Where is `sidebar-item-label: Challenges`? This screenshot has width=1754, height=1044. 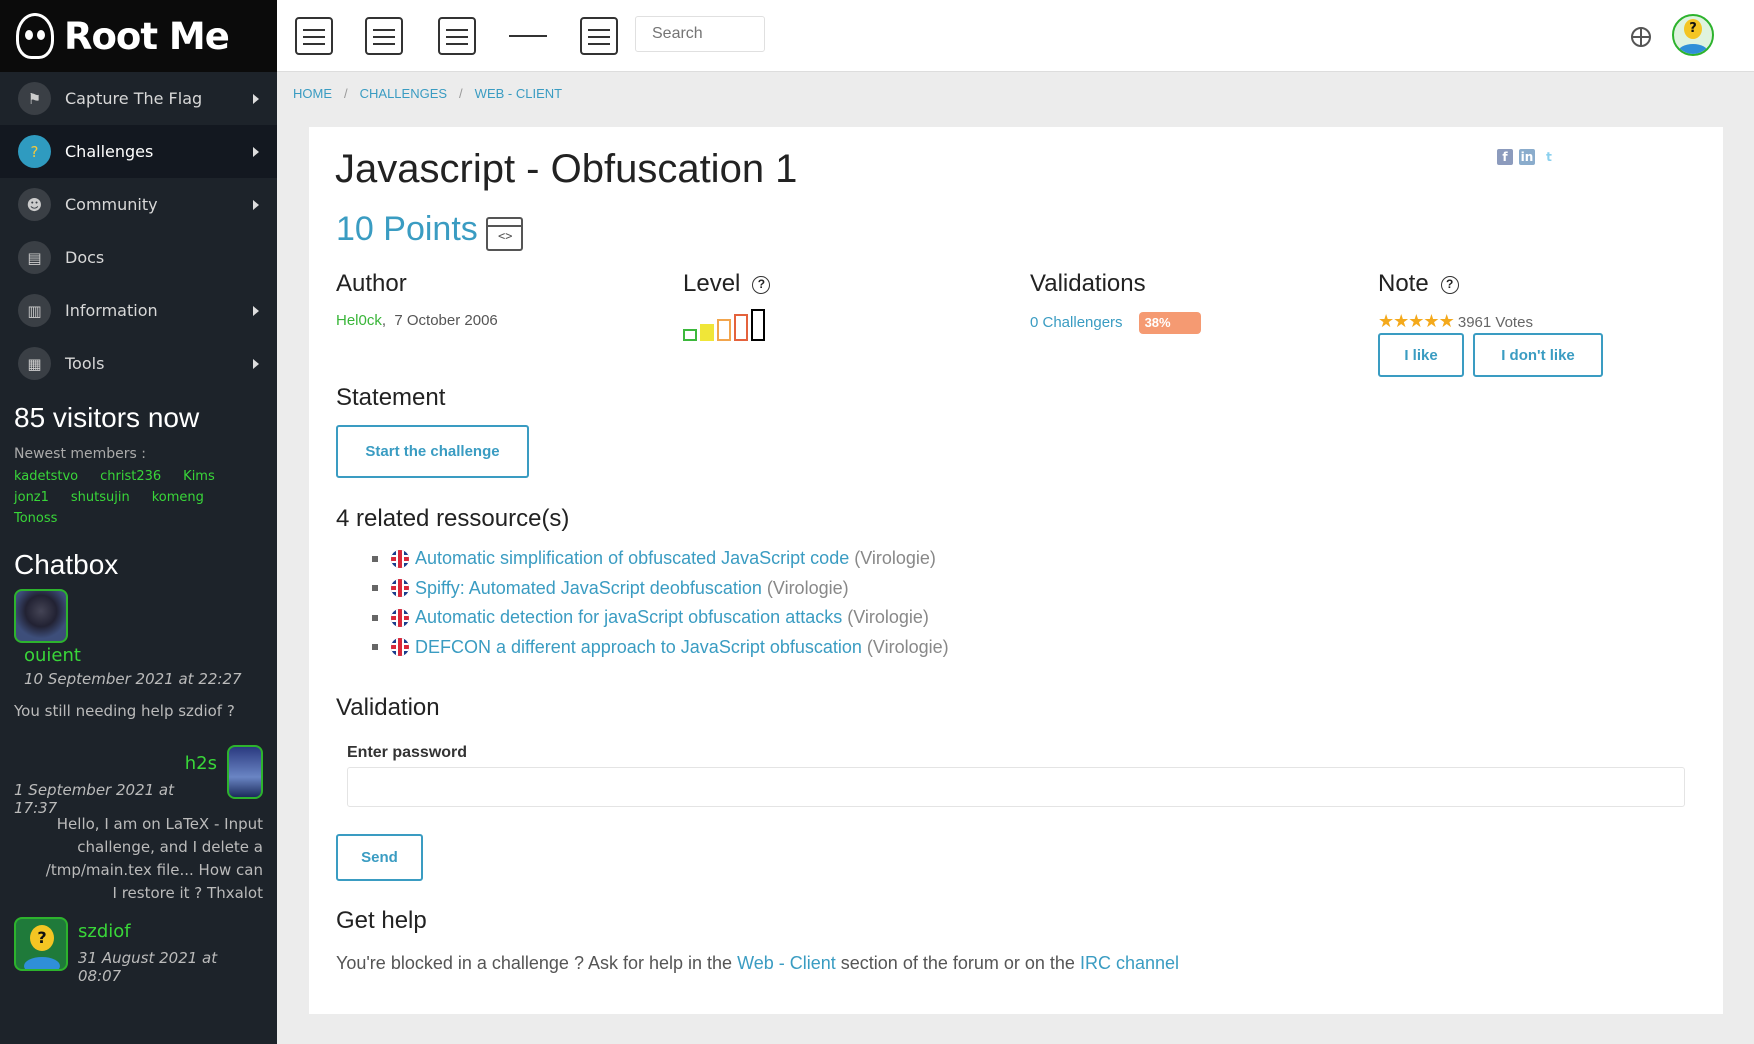 sidebar-item-label: Challenges is located at coordinates (109, 151).